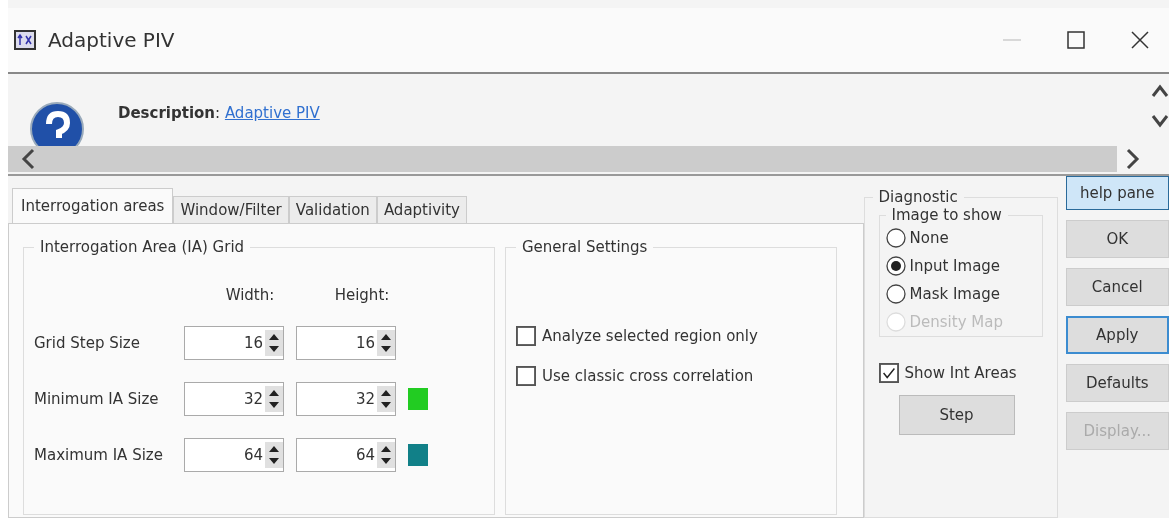  What do you see at coordinates (960, 373) in the screenshot?
I see `checkbox-label: Show Int Areas` at bounding box center [960, 373].